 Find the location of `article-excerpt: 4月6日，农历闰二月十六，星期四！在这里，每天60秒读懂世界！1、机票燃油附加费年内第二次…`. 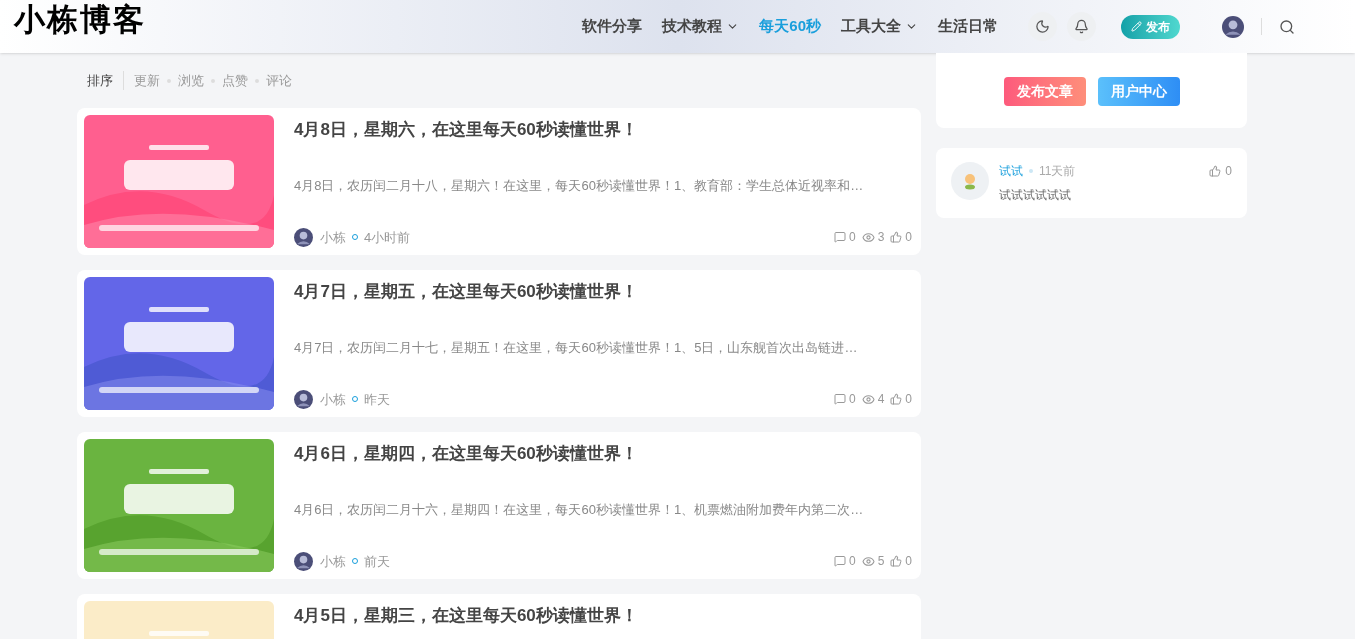

article-excerpt: 4月6日，农历闰二月十六，星期四！在这里，每天60秒读懂世界！1、机票燃油附加费年内第二次… is located at coordinates (579, 509).